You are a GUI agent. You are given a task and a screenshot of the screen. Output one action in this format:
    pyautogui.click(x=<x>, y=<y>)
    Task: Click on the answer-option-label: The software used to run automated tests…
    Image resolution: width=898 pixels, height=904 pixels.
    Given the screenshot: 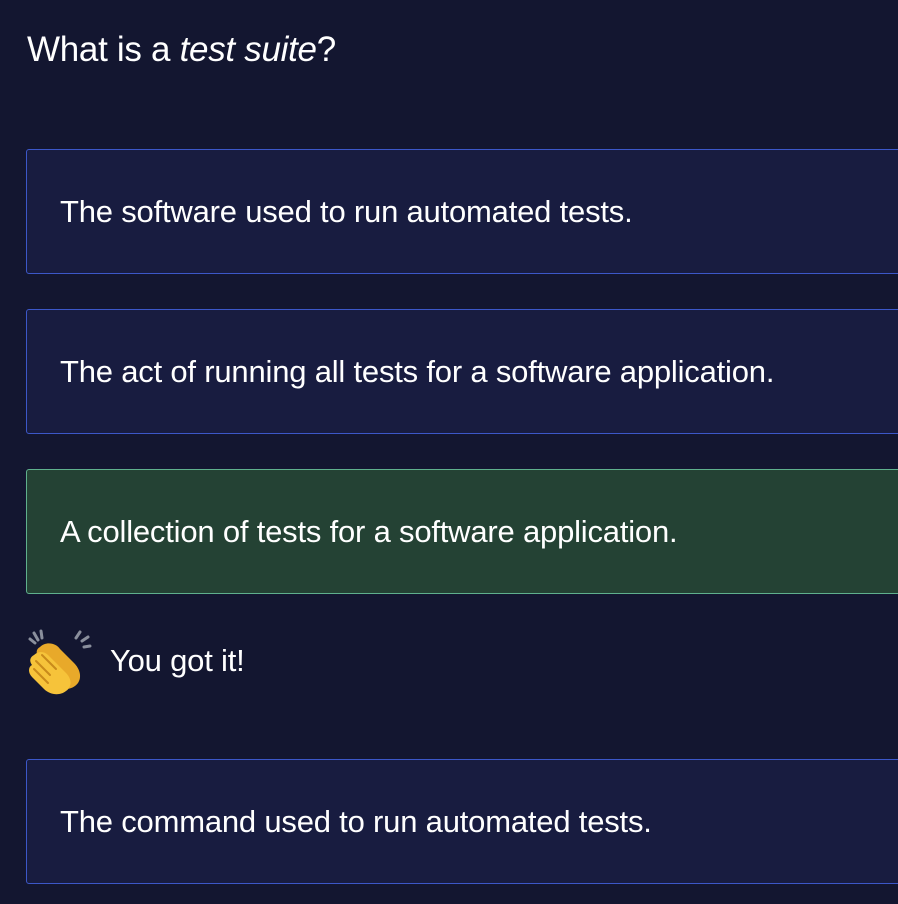 What is the action you would take?
    pyautogui.click(x=346, y=211)
    